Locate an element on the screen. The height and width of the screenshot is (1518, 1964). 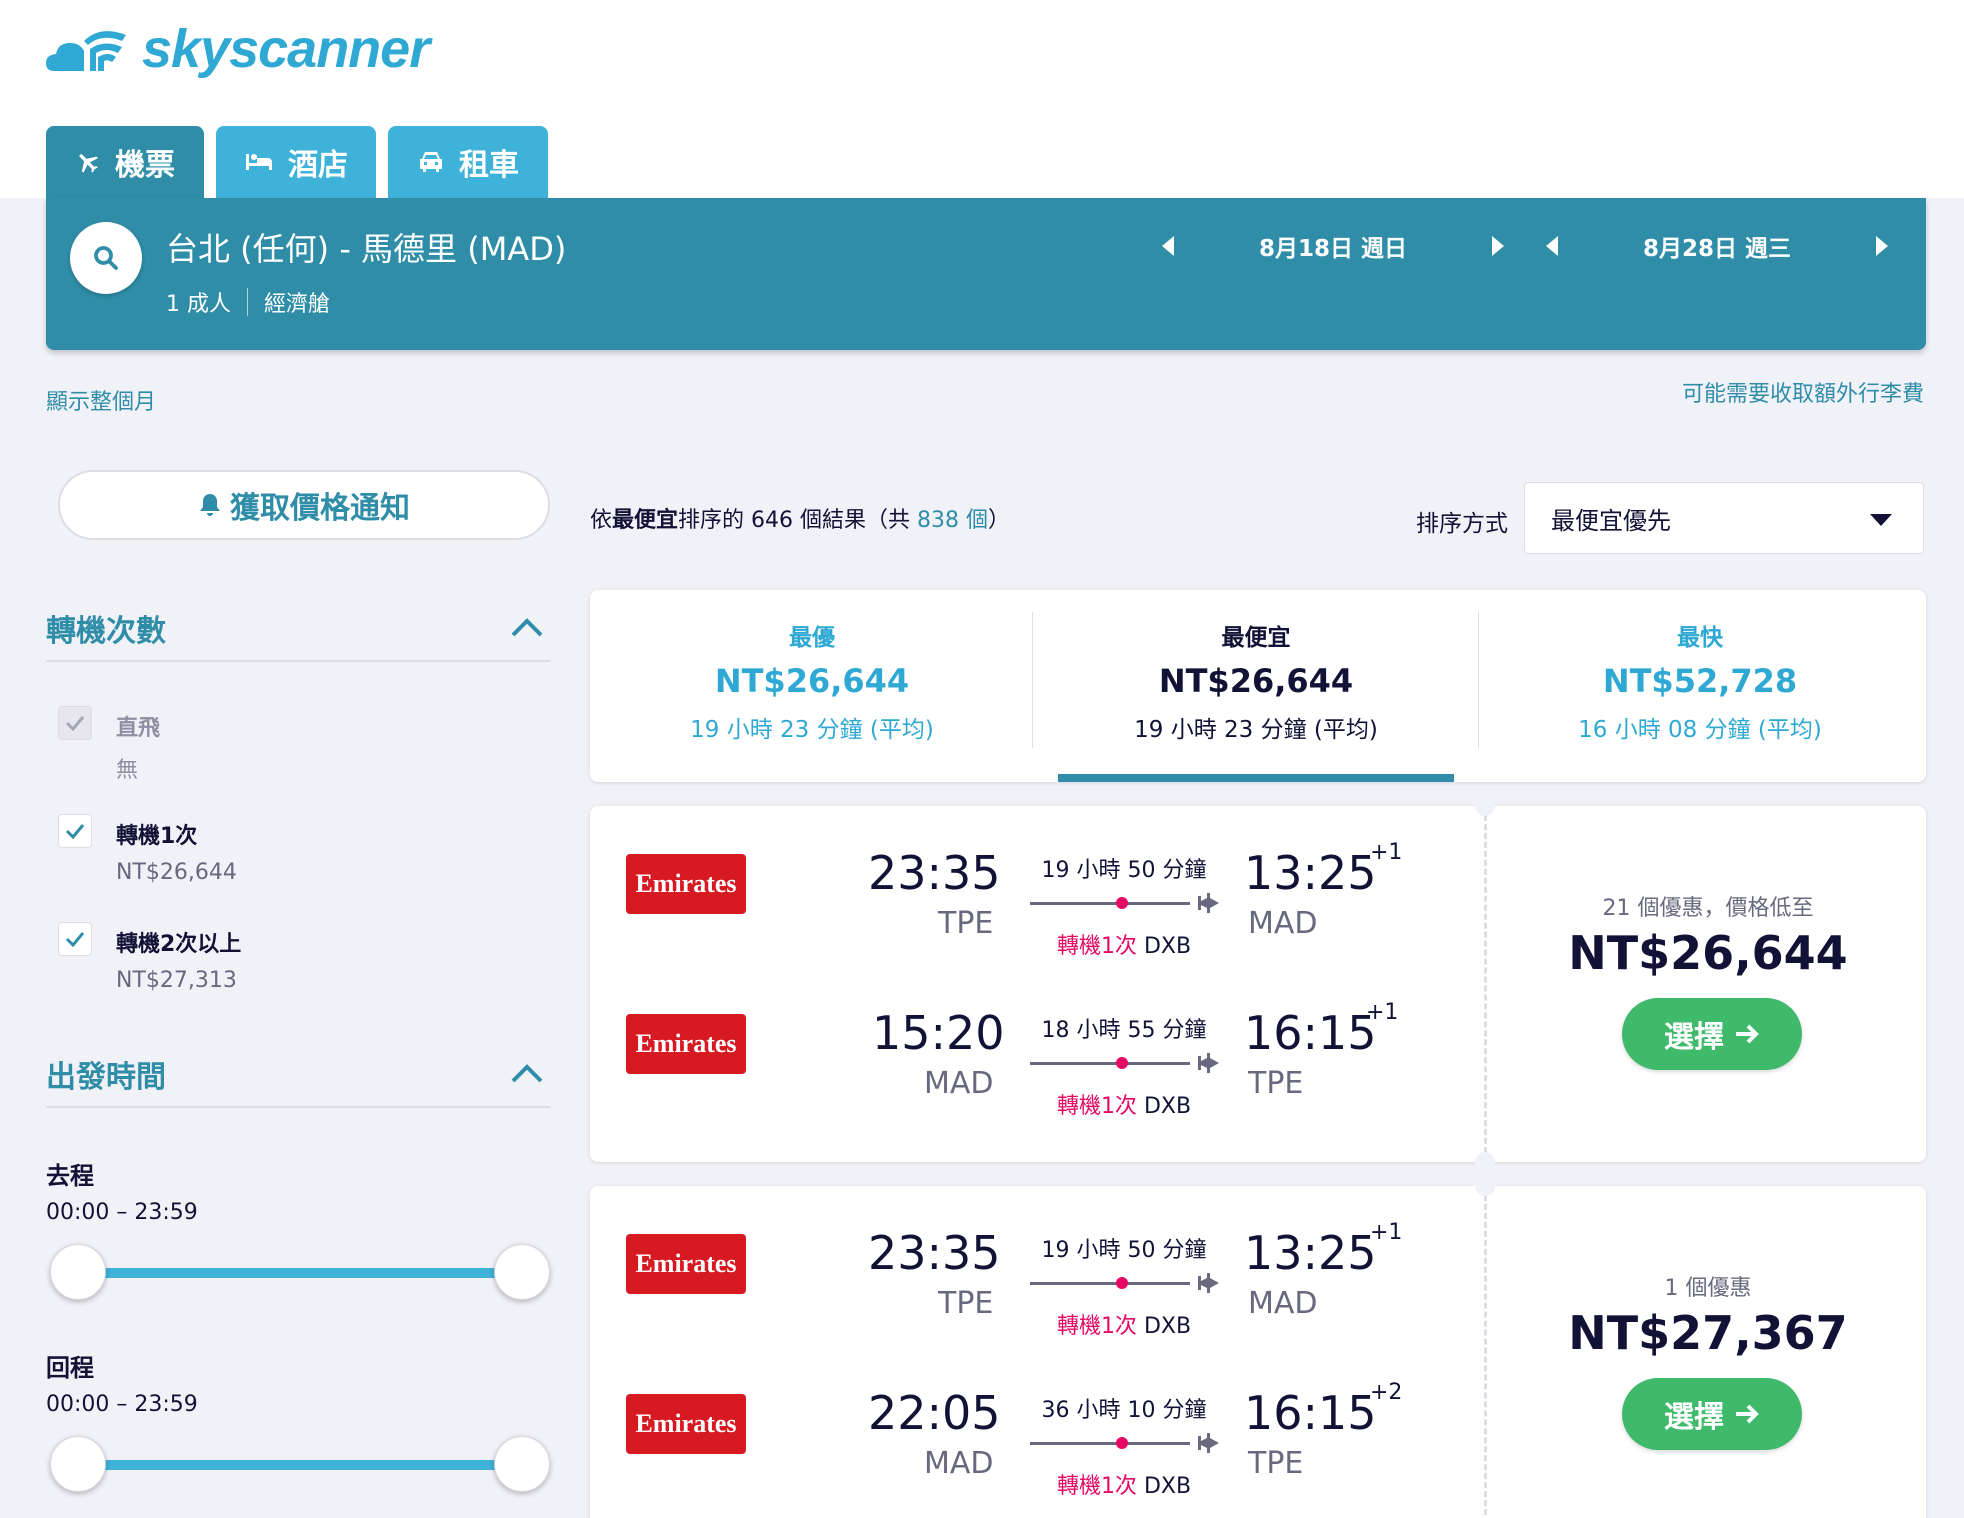
flight-duration: 19 小時 50 分鐘 is located at coordinates (1124, 1250).